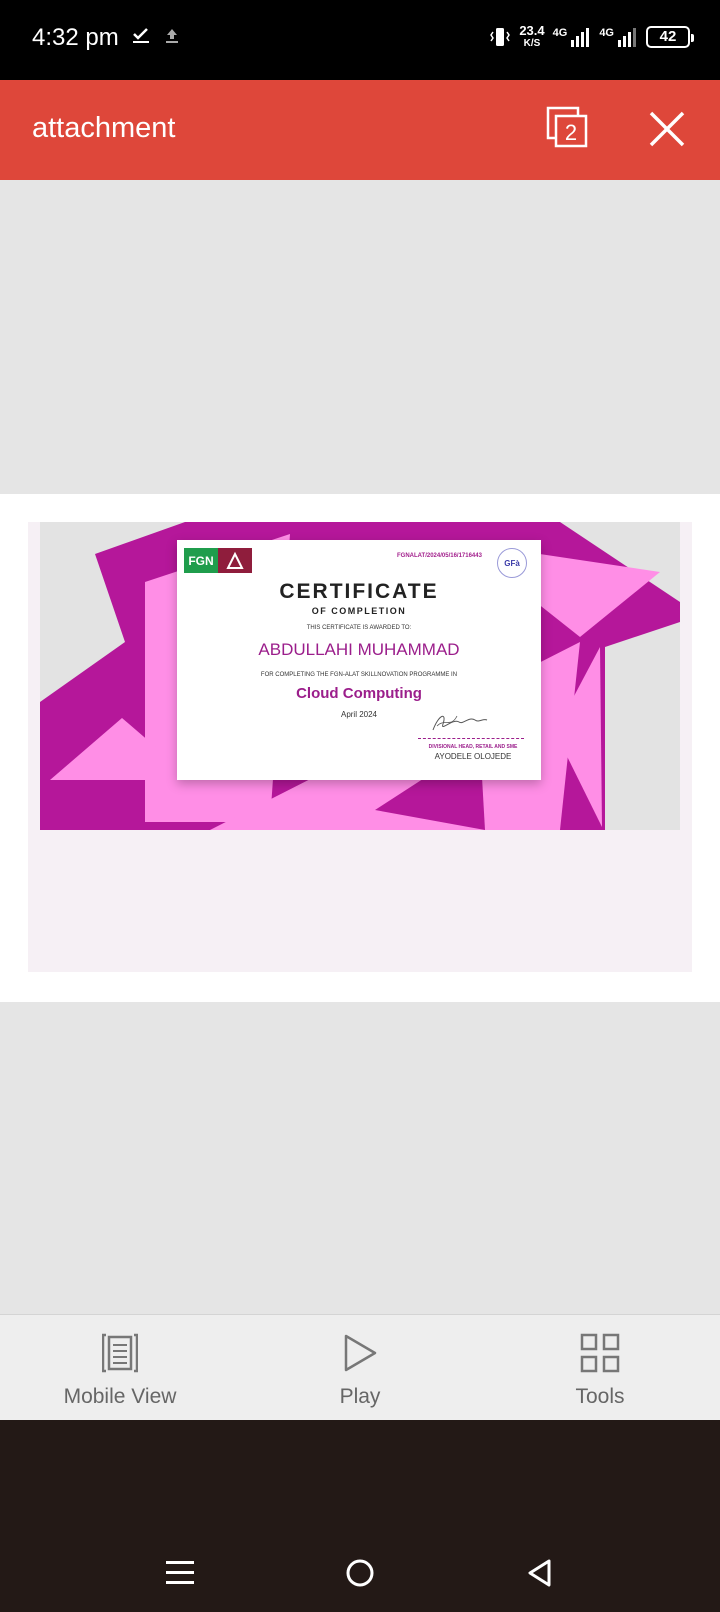 The image size is (720, 1612). I want to click on battery-icon: 42, so click(670, 36).